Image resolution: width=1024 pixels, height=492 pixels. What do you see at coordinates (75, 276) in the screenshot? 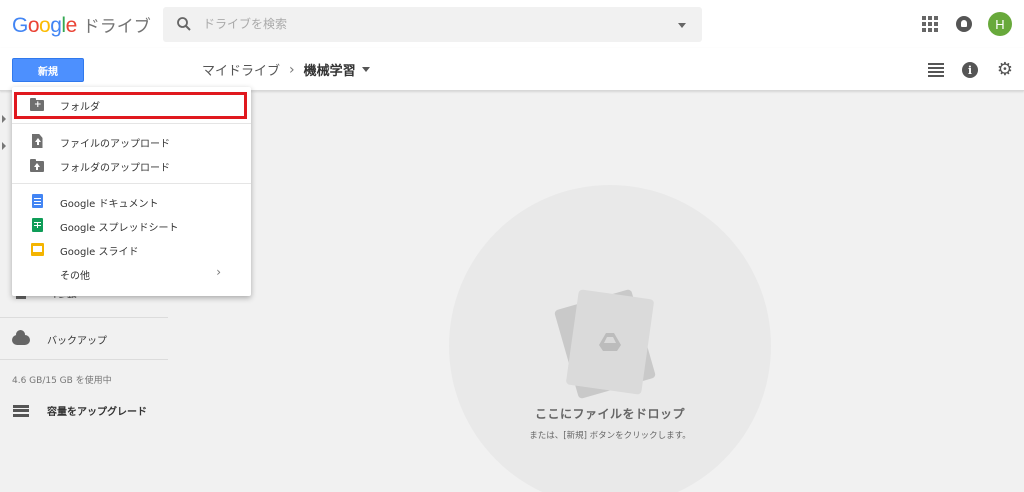
I see `menu-item-label: その他` at bounding box center [75, 276].